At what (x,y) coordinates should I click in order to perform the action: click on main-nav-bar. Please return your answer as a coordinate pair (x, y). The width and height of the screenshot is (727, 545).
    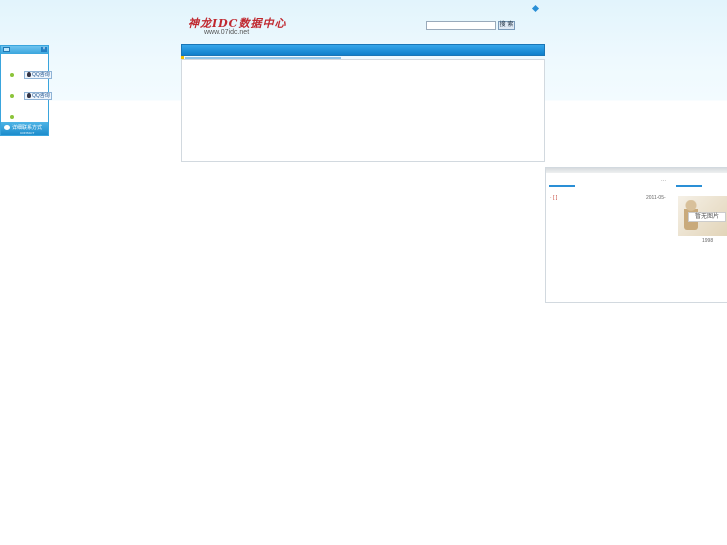
    Looking at the image, I should click on (363, 50).